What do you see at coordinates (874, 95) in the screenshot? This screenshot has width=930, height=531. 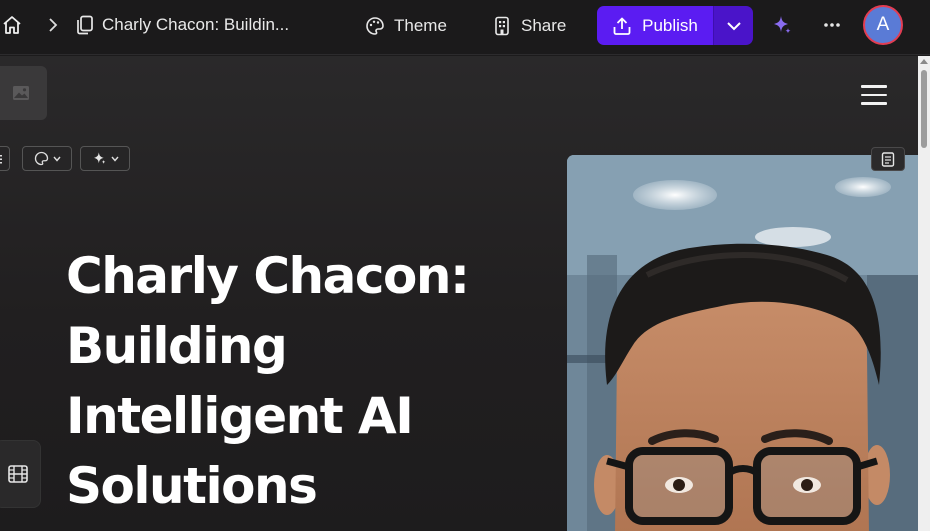 I see `menu-button` at bounding box center [874, 95].